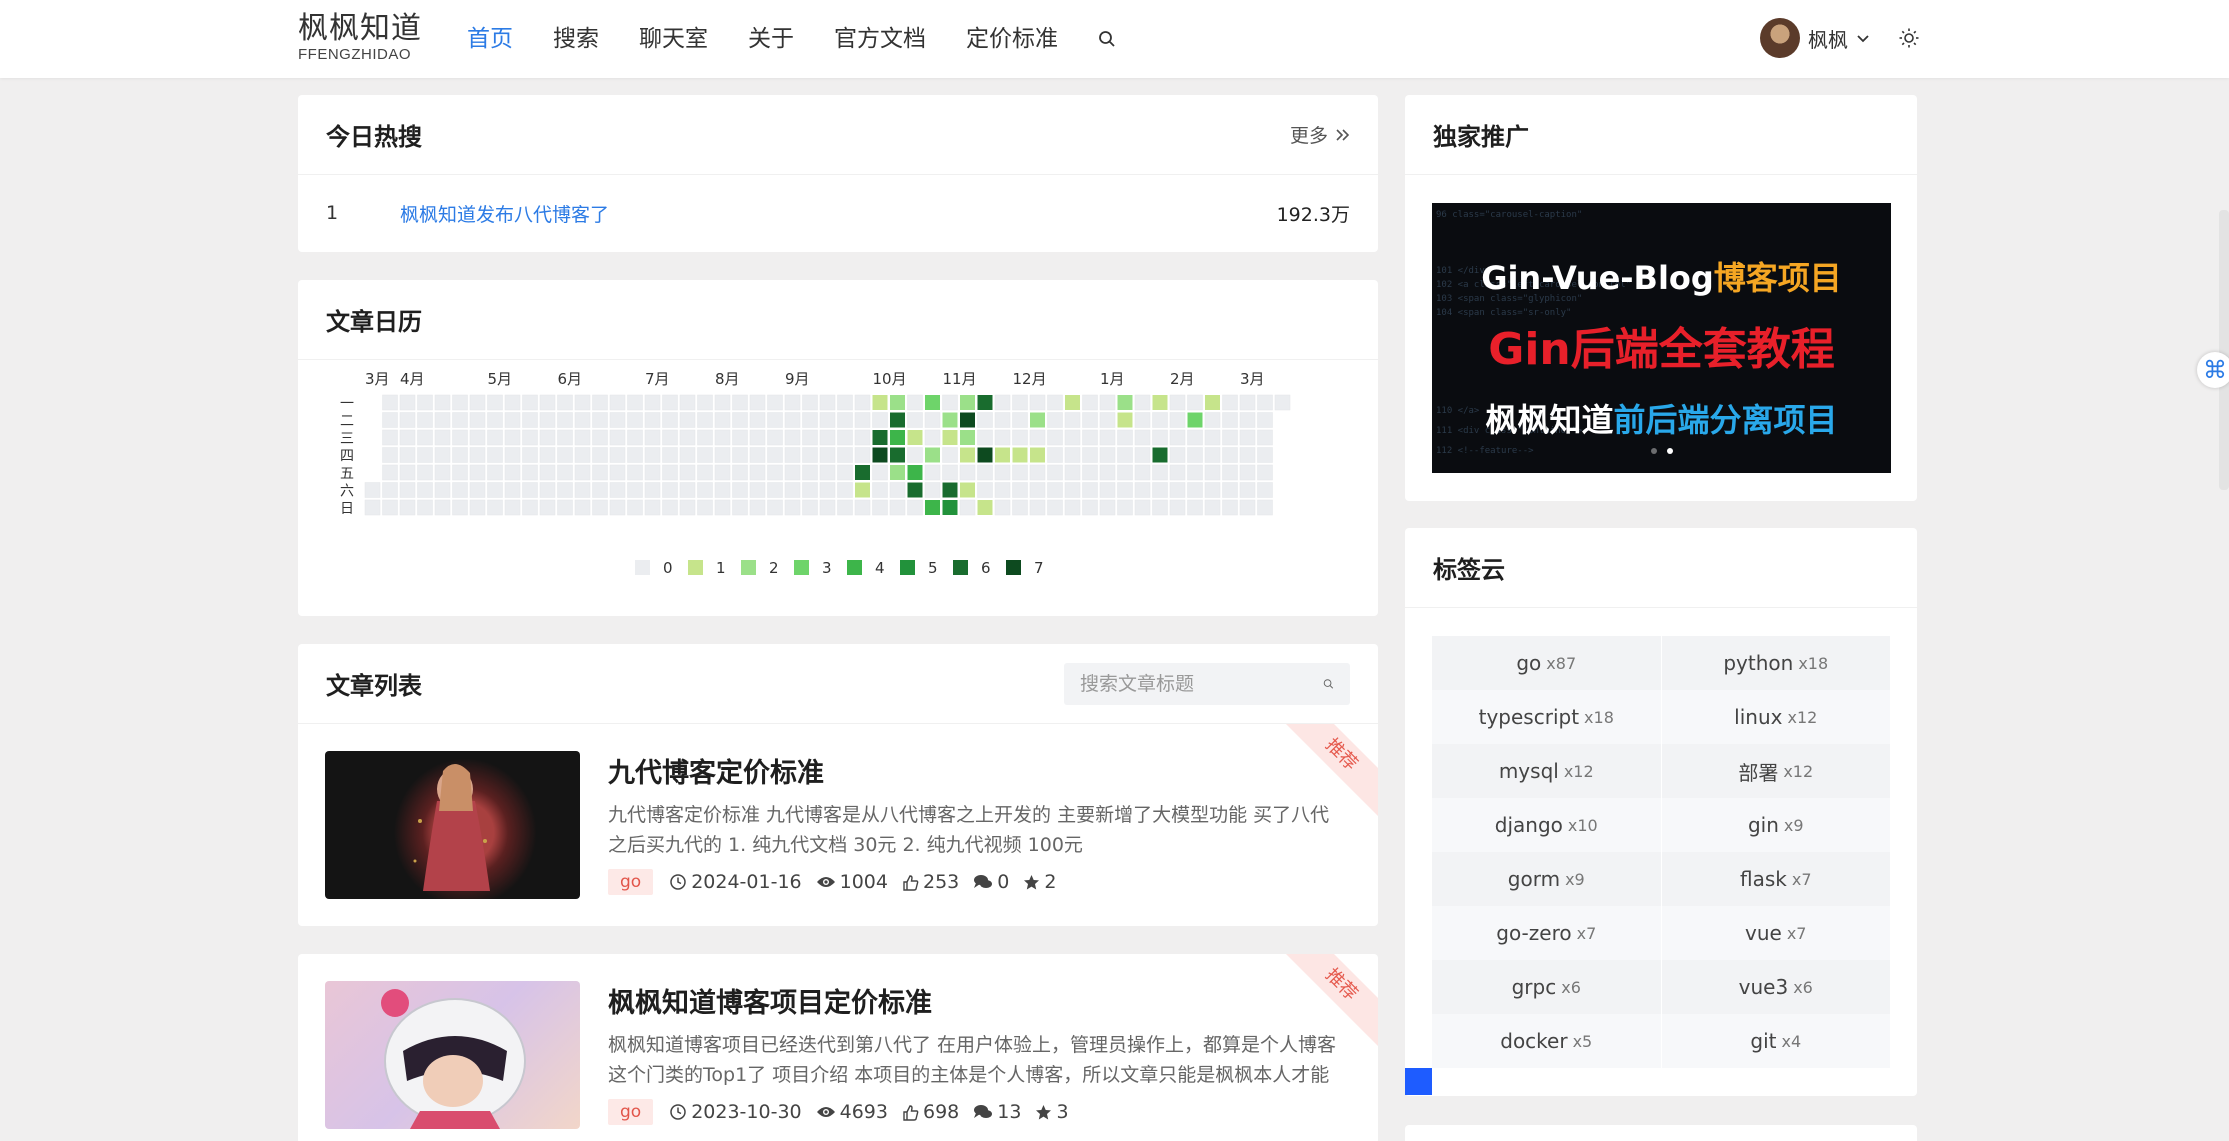 This screenshot has width=2229, height=1141. I want to click on more-link: 更多, so click(1320, 134).